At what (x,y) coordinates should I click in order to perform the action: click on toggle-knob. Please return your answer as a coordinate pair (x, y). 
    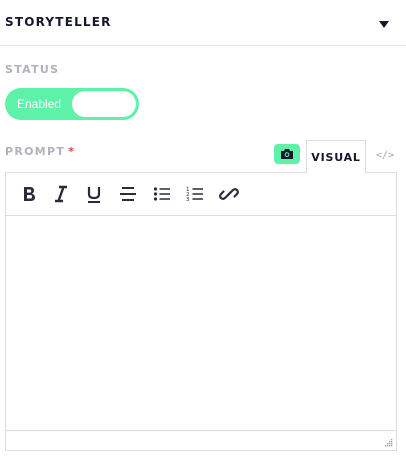
    Looking at the image, I should click on (104, 104).